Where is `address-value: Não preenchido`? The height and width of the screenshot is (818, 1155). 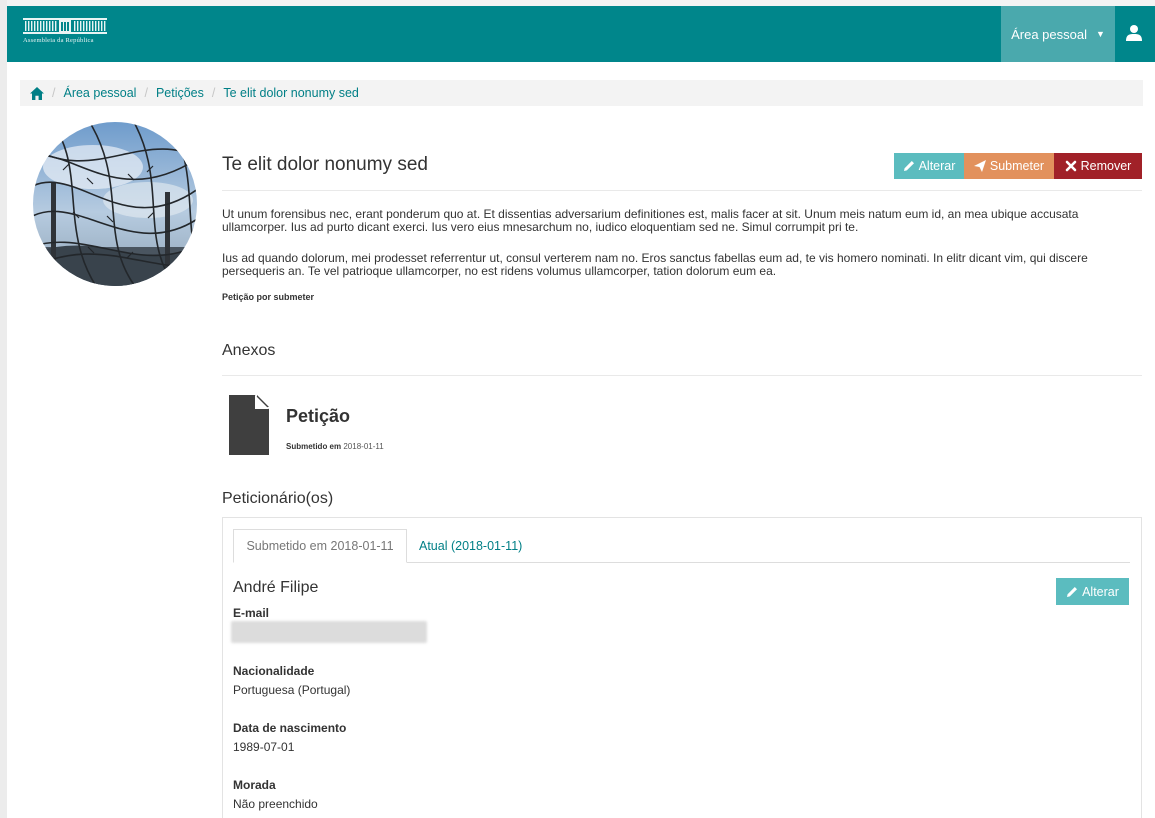
address-value: Não preenchido is located at coordinates (275, 804).